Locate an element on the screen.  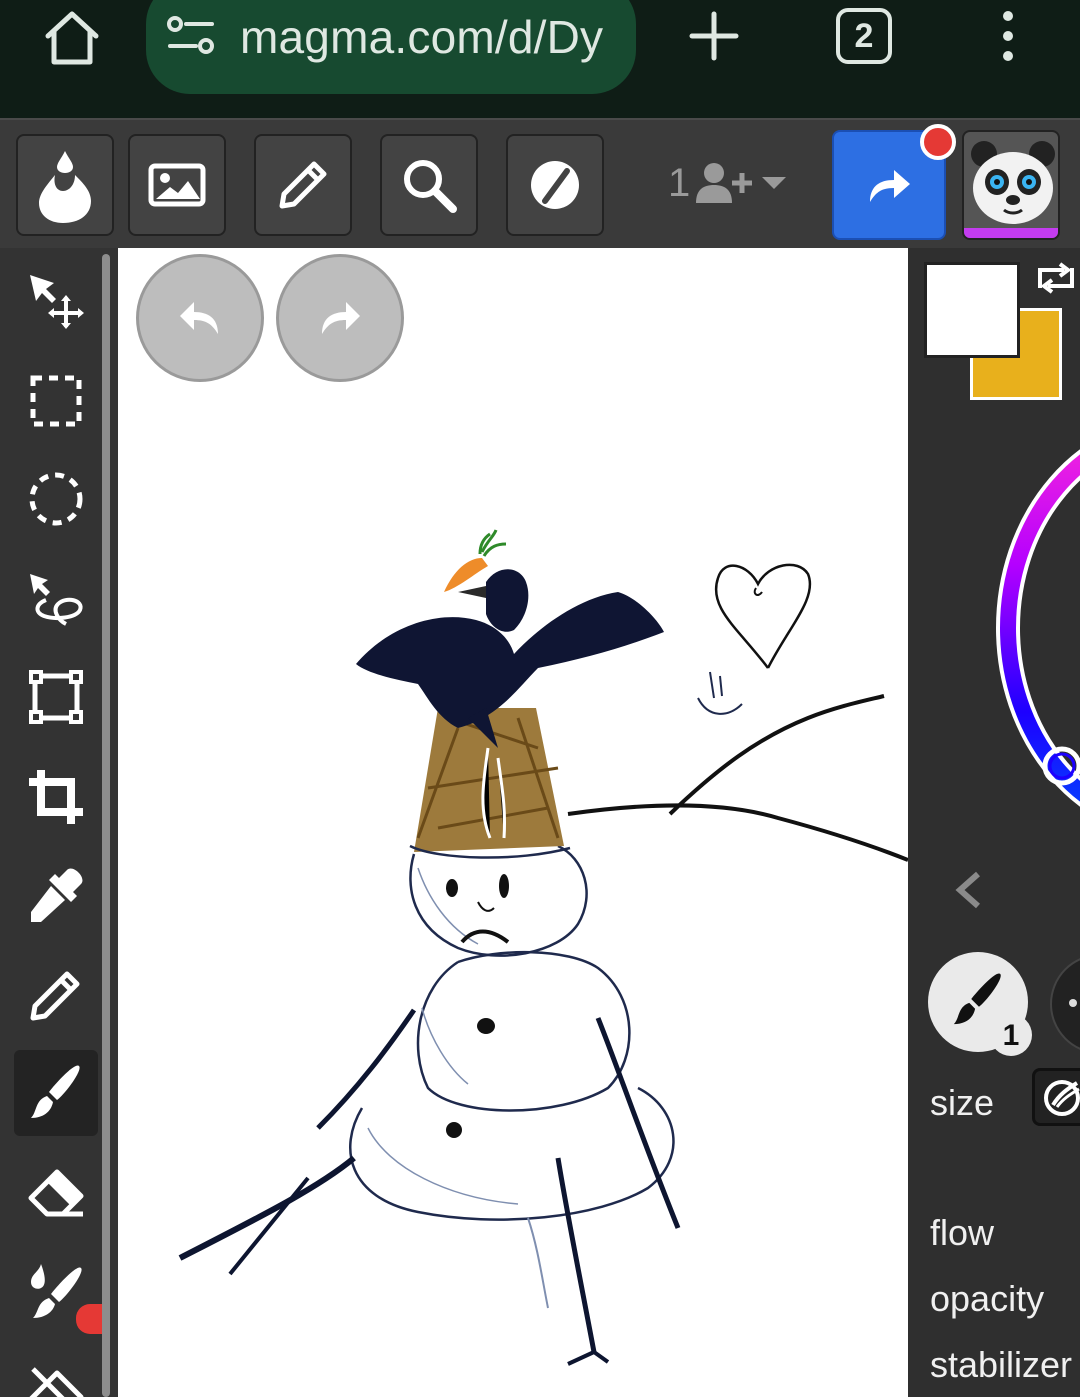
tab-switcher-button: 2 is located at coordinates (864, 36).